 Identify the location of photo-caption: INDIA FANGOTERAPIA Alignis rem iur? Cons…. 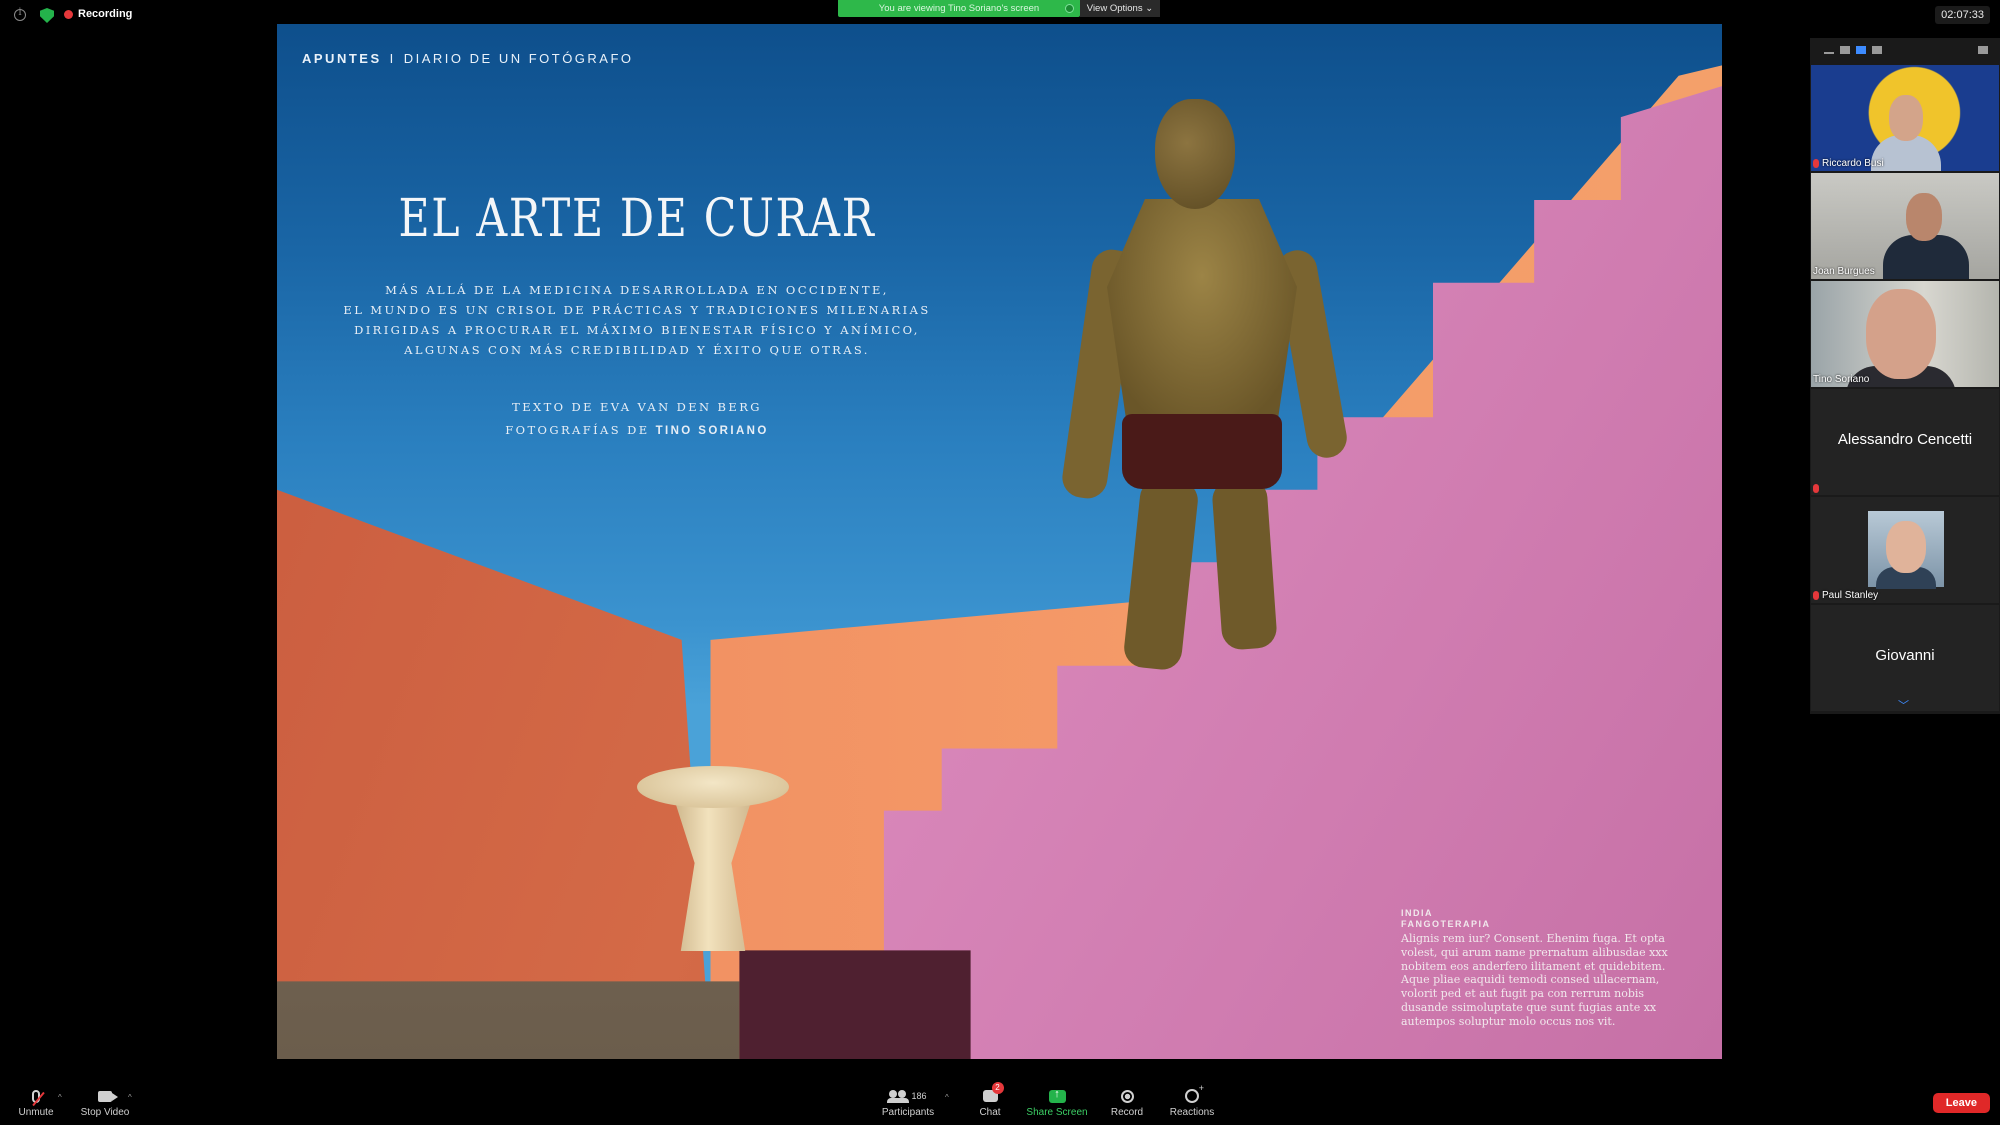
(1546, 968).